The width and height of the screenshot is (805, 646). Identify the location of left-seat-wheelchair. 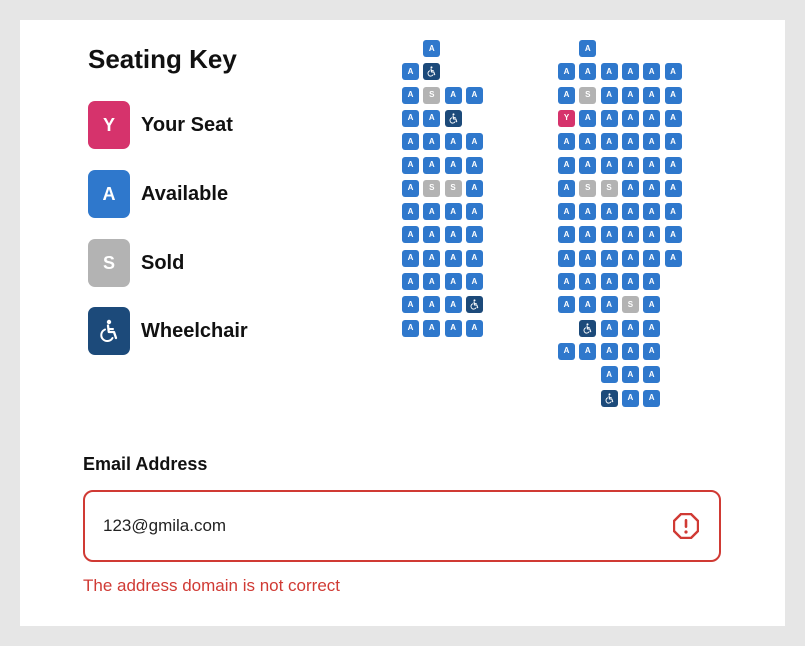
(474, 305).